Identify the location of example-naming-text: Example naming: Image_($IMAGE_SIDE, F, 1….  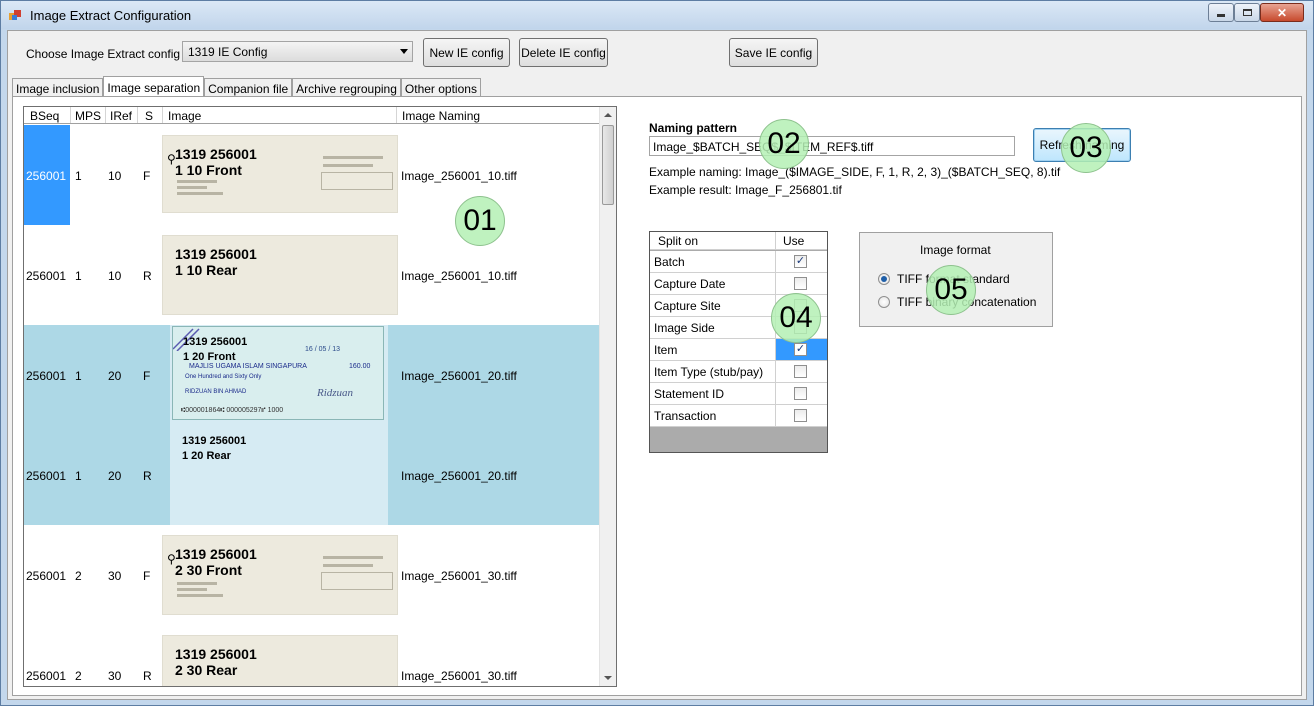
(855, 172).